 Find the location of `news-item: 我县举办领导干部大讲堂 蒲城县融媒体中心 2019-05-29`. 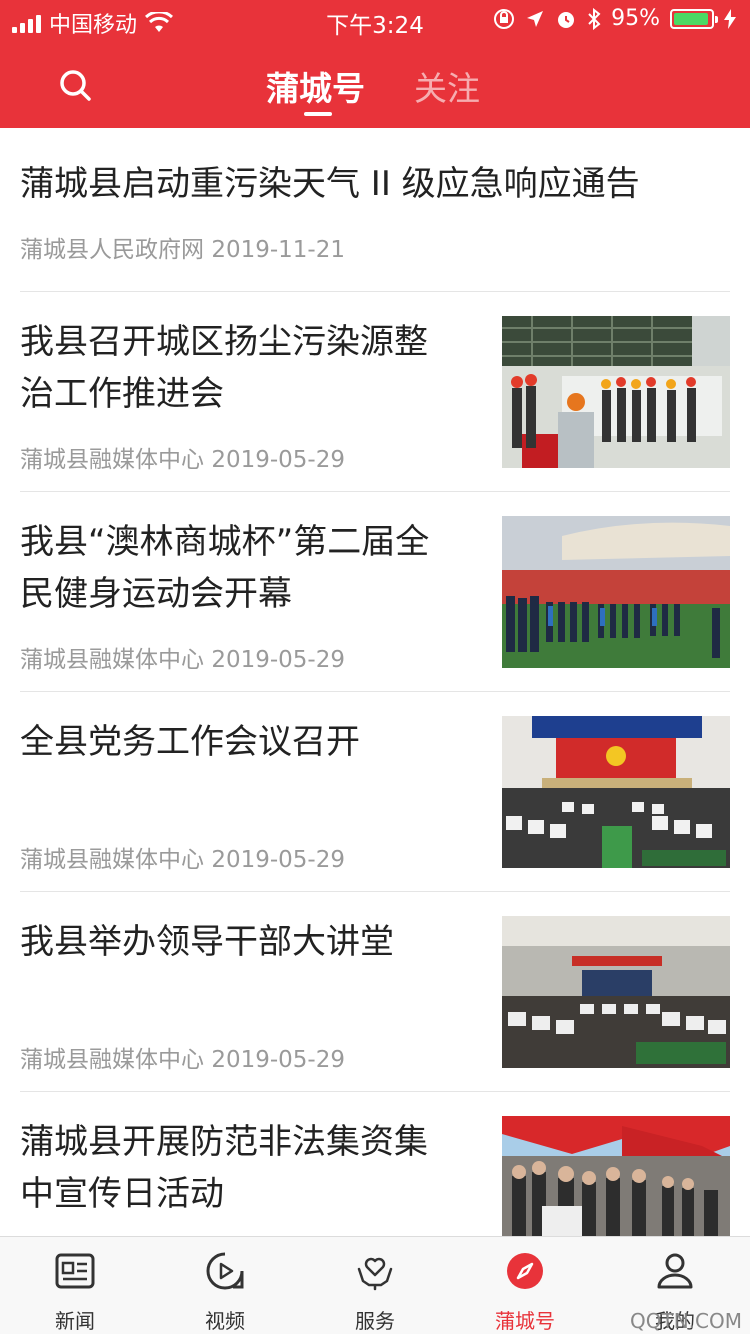

news-item: 我县举办领导干部大讲堂 蒲城县融媒体中心 2019-05-29 is located at coordinates (375, 992).